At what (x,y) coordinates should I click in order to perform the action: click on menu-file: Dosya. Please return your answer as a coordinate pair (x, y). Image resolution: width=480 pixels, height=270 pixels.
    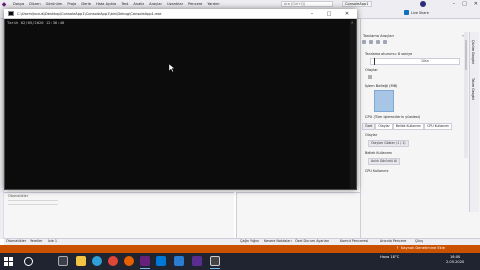
    Looking at the image, I should click on (18, 4).